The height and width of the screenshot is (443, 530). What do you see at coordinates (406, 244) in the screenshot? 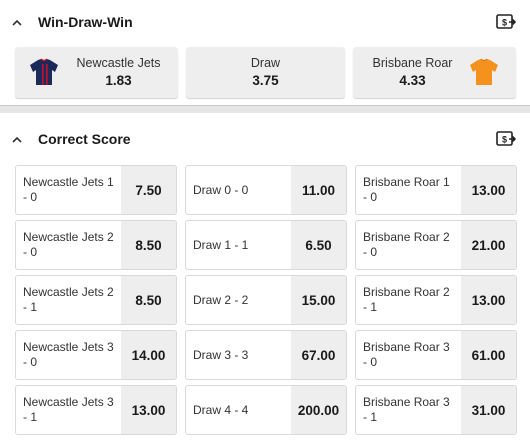
I see `score-label: Brisbane Roar 2 - 0` at bounding box center [406, 244].